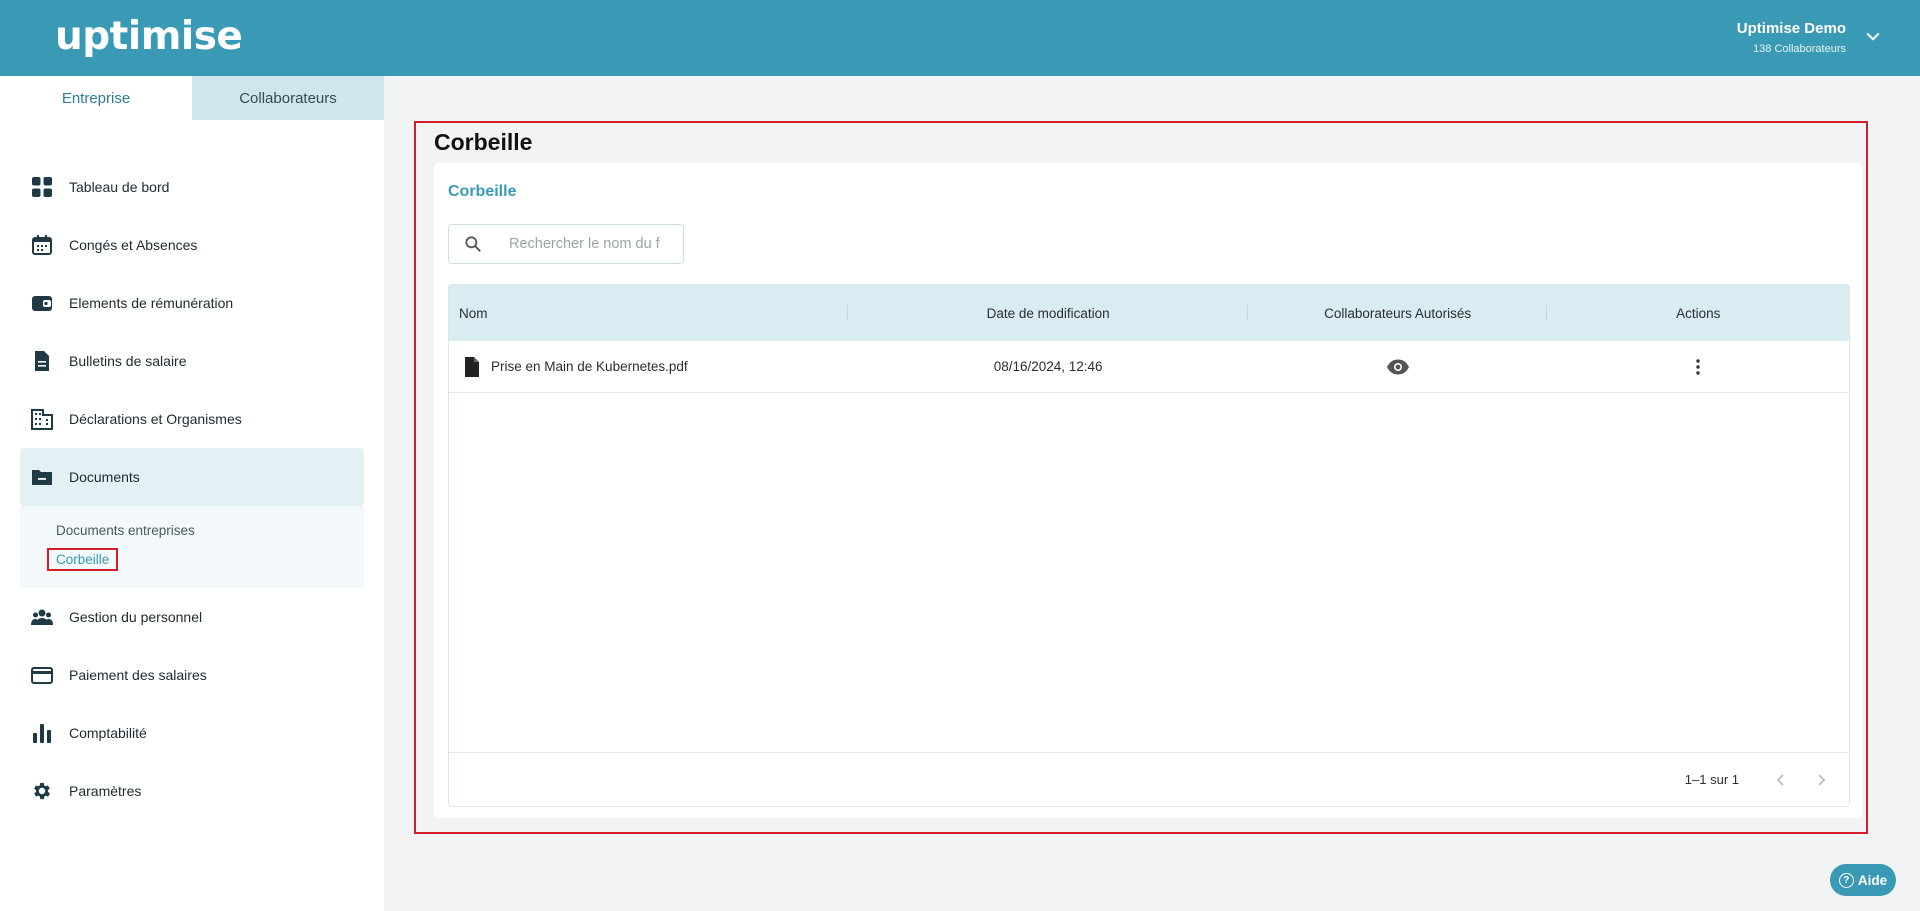  What do you see at coordinates (136, 617) in the screenshot?
I see `sidebar-item-label: Gestion du personnel` at bounding box center [136, 617].